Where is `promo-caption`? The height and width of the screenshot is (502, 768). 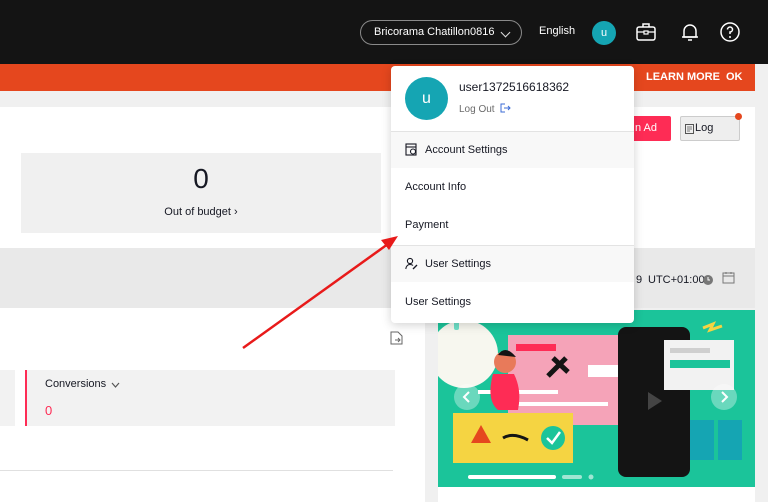 promo-caption is located at coordinates (596, 494).